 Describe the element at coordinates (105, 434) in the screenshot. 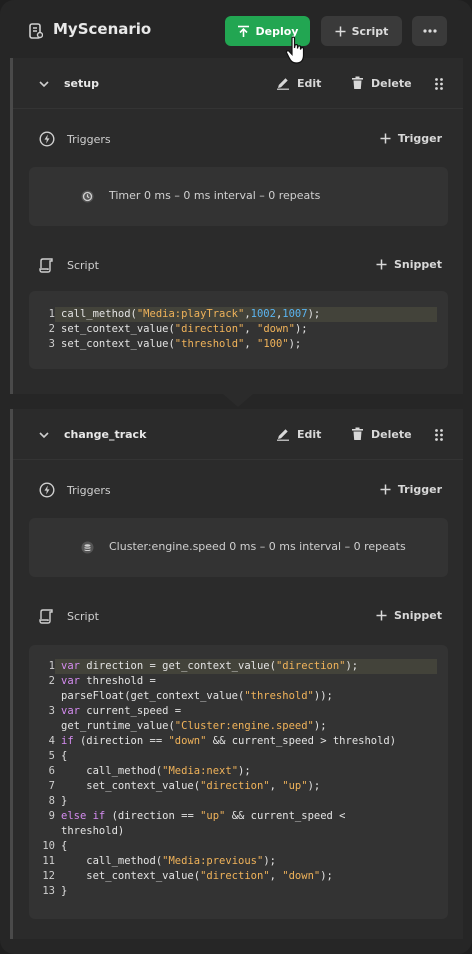

I see `block-name: change_track` at that location.